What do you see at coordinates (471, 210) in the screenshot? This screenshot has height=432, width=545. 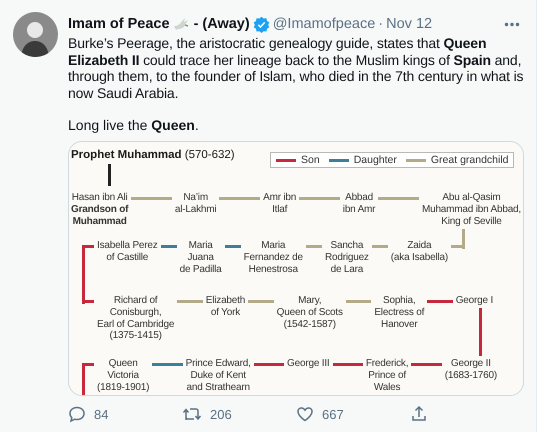 I see `person-name: Abu al-Qasim Muhammad ibn Abbad, King of Seville` at bounding box center [471, 210].